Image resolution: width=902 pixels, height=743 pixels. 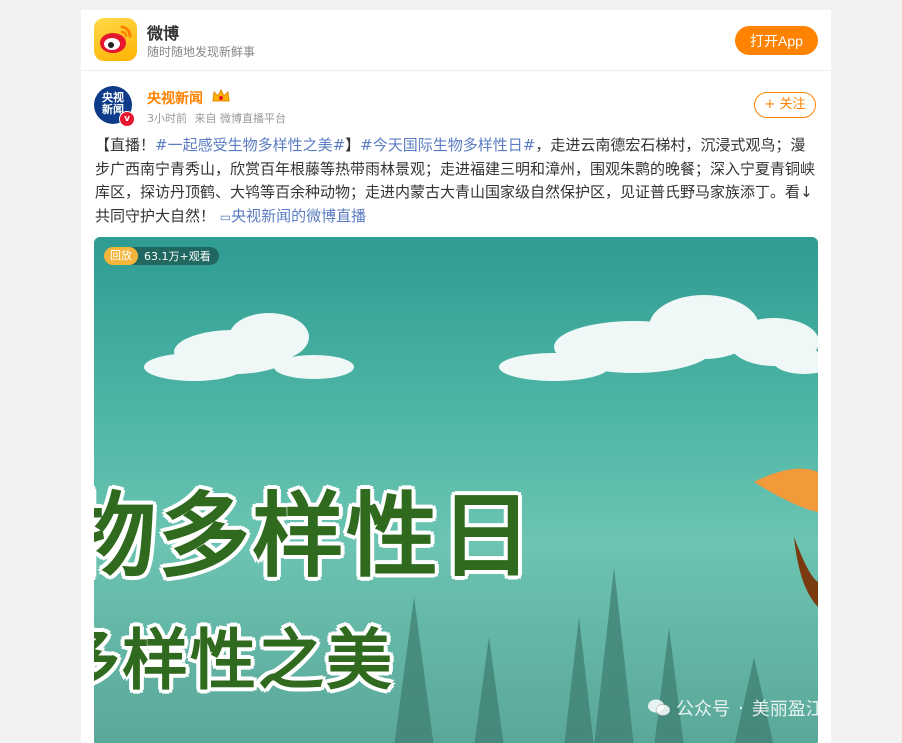 I want to click on live-link-text: 央视新闻的微博直播, so click(x=299, y=215).